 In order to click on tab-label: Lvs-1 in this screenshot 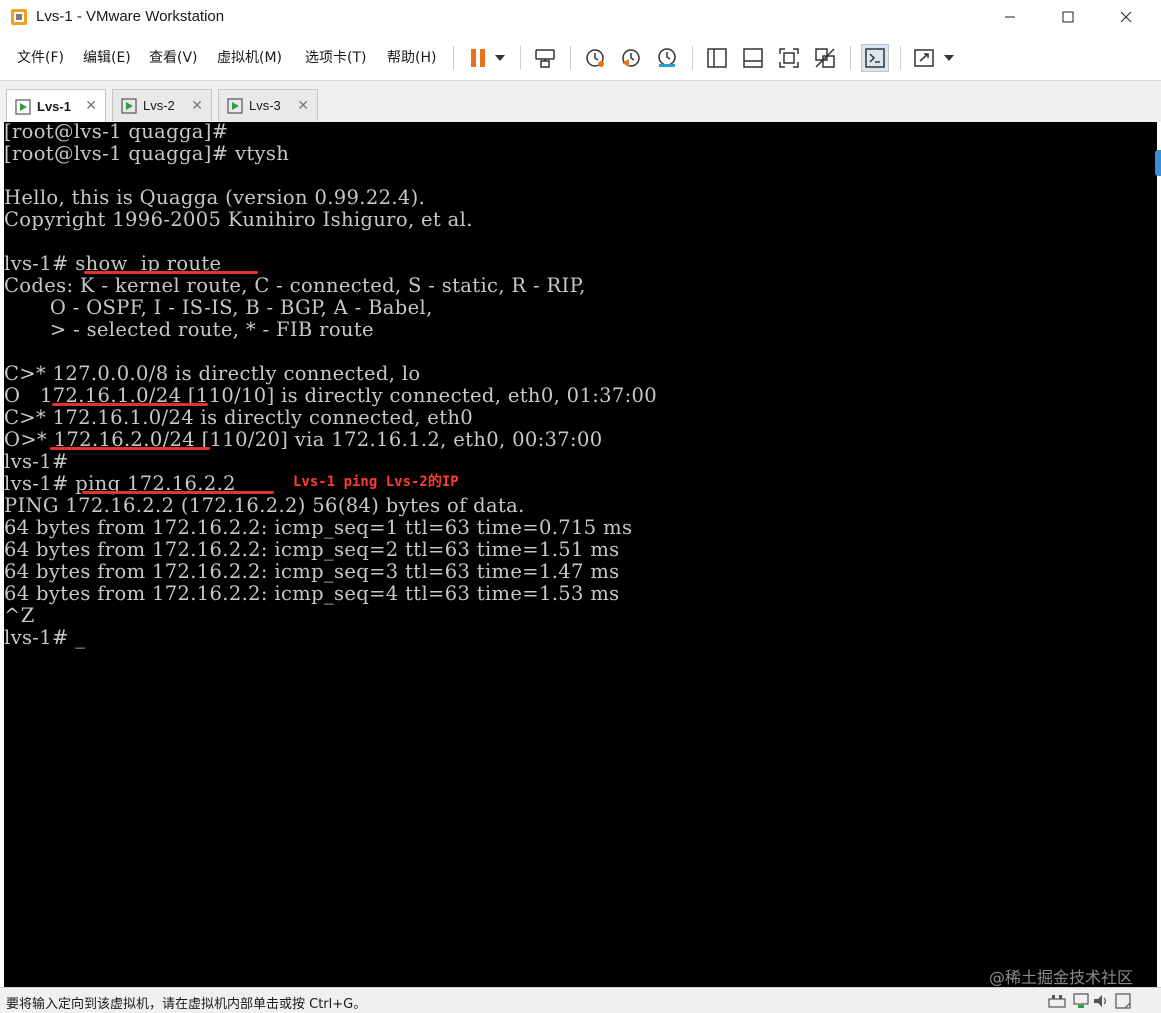, I will do `click(54, 106)`.